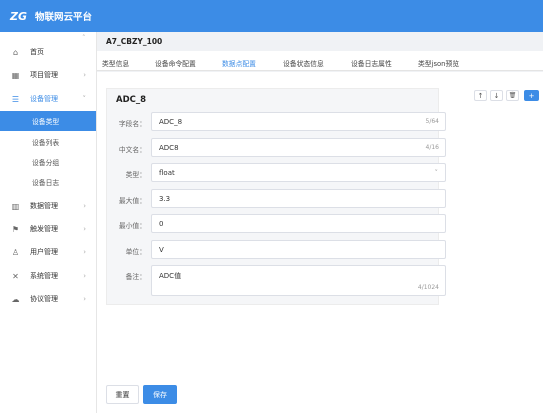 The width and height of the screenshot is (543, 413). What do you see at coordinates (135, 277) in the screenshot?
I see `remark-label: 备注：` at bounding box center [135, 277].